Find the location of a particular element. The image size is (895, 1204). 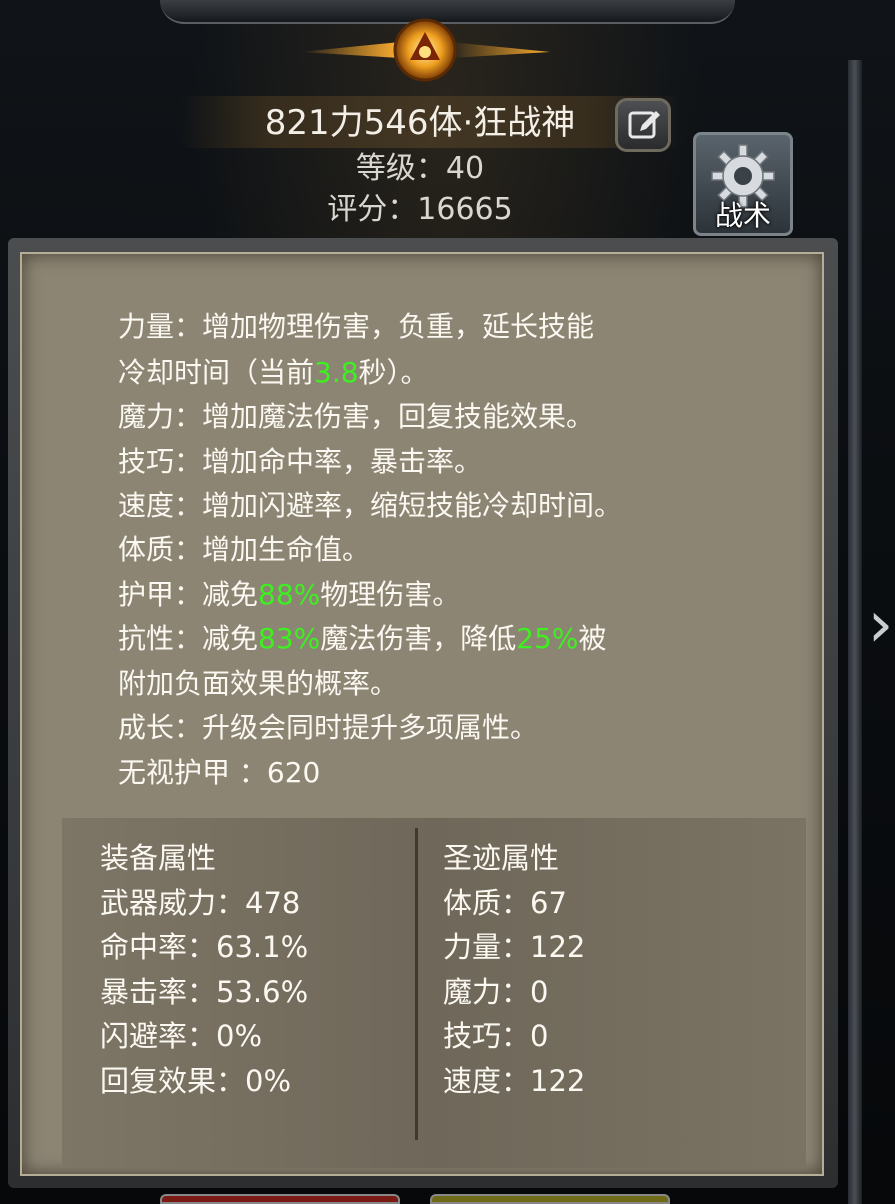

character-name: 821力546体·狂战神 is located at coordinates (420, 123).